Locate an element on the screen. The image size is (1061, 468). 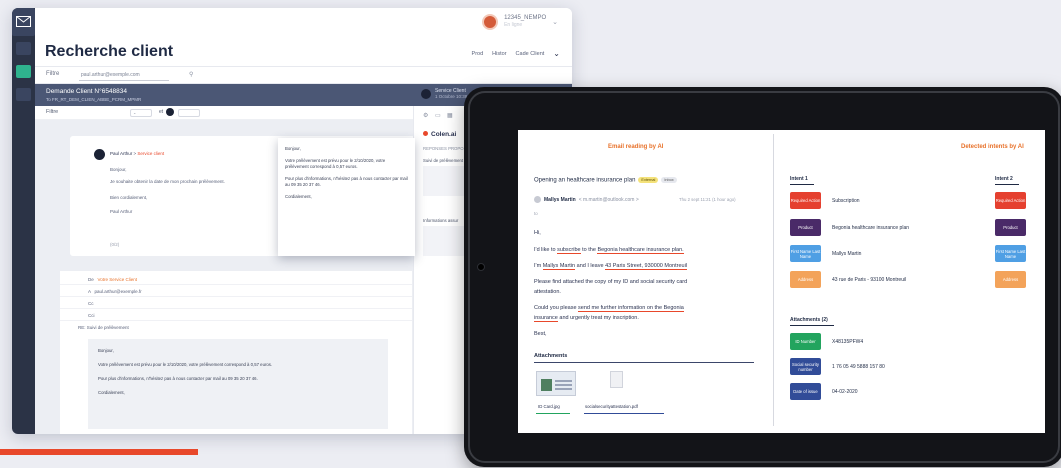
search-row: Filtre paul.arthur@exemple.com ⚲ is located at coordinates (303, 75).